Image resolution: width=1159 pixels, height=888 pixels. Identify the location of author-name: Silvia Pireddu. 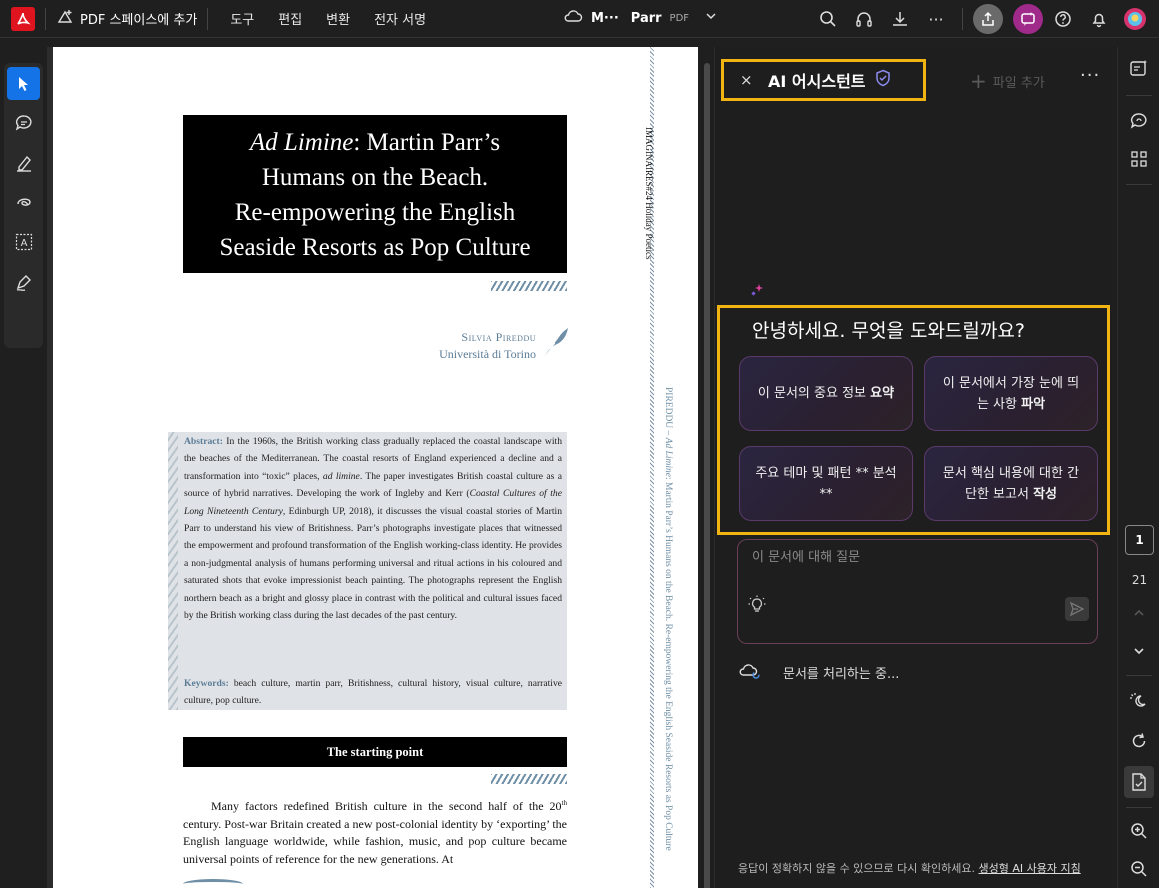
(498, 337).